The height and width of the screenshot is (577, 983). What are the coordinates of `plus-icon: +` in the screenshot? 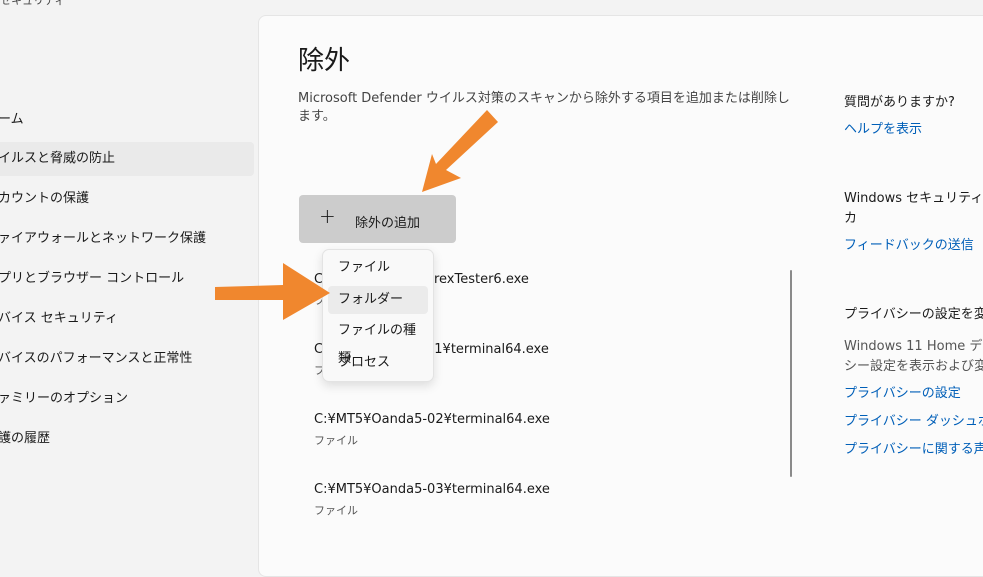 It's located at (327, 216).